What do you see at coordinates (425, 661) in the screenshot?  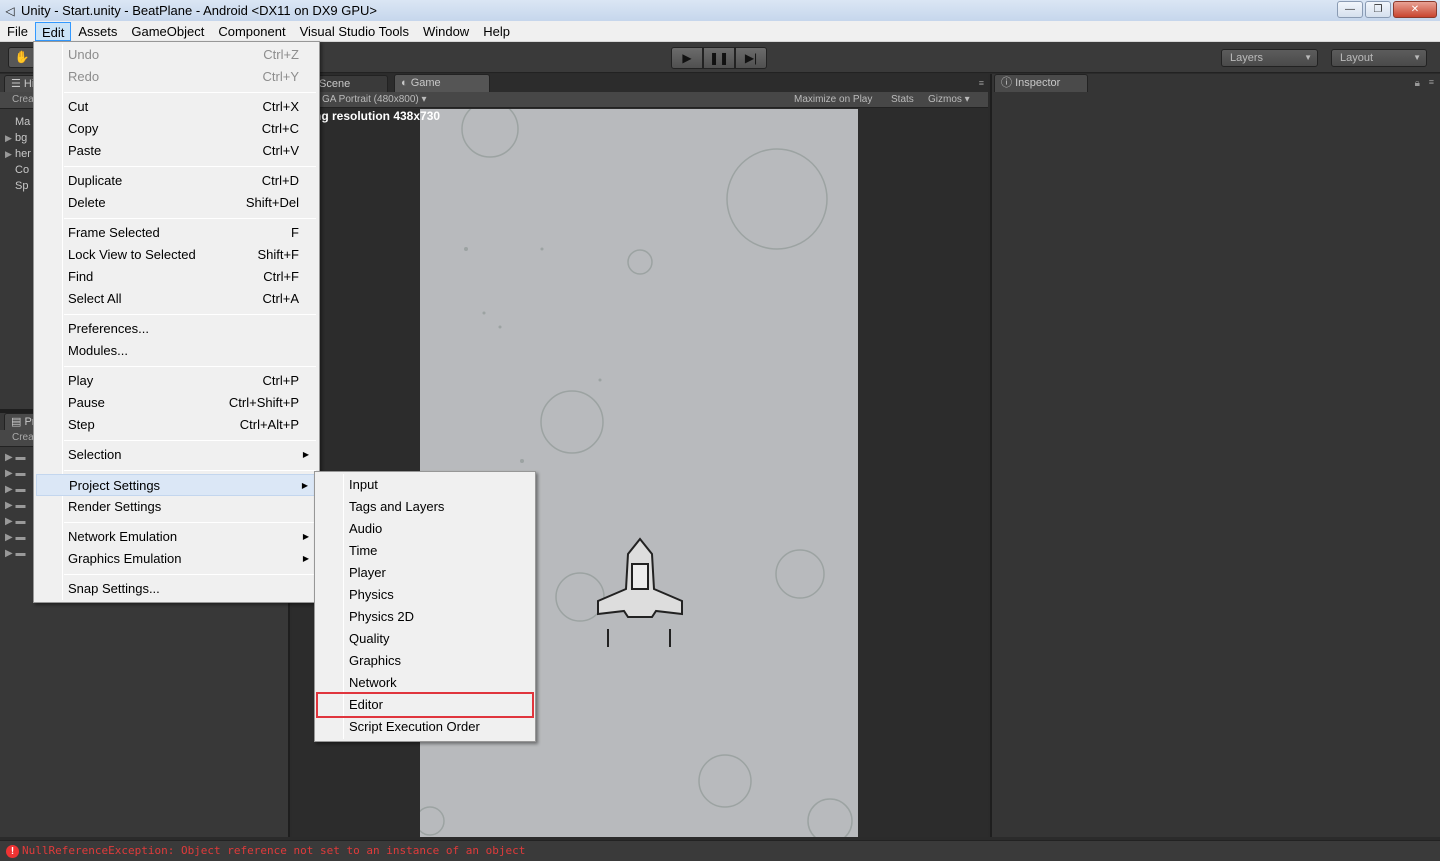 I see `submenu-item-graphics: Graphics` at bounding box center [425, 661].